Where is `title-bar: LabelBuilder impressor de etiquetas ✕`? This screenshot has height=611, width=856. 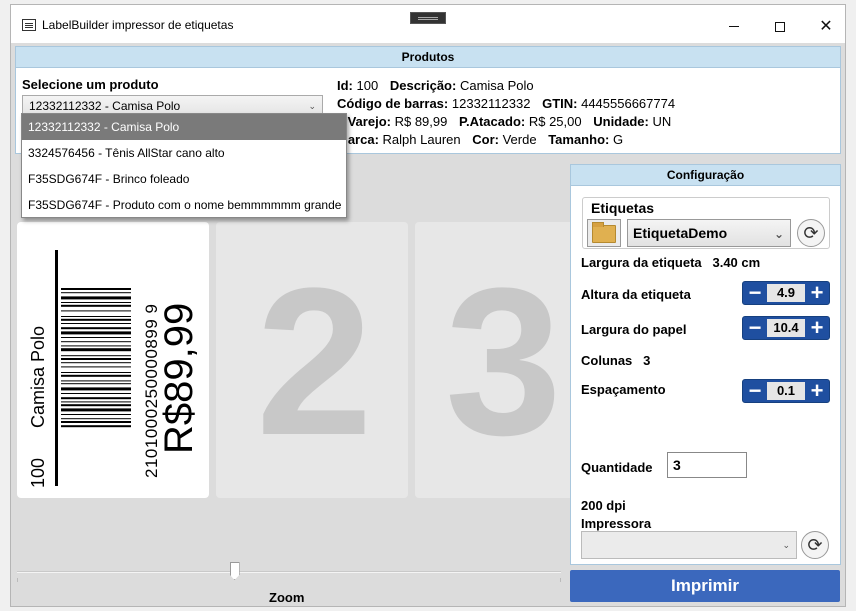 title-bar: LabelBuilder impressor de etiquetas ✕ is located at coordinates (428, 24).